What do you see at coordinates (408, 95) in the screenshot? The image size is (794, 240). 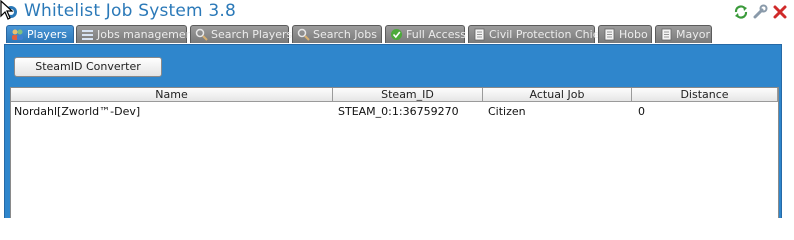 I see `column-header-steam-id: Steam_ID` at bounding box center [408, 95].